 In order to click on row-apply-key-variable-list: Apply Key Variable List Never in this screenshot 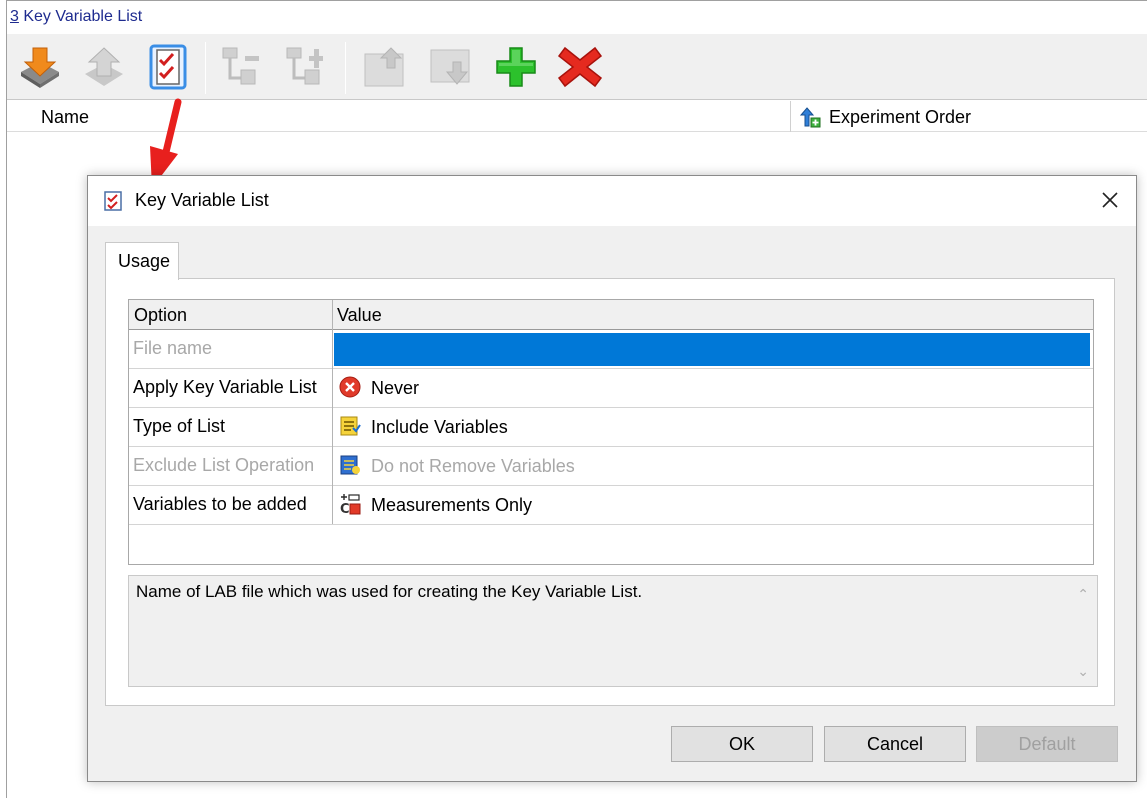, I will do `click(611, 388)`.